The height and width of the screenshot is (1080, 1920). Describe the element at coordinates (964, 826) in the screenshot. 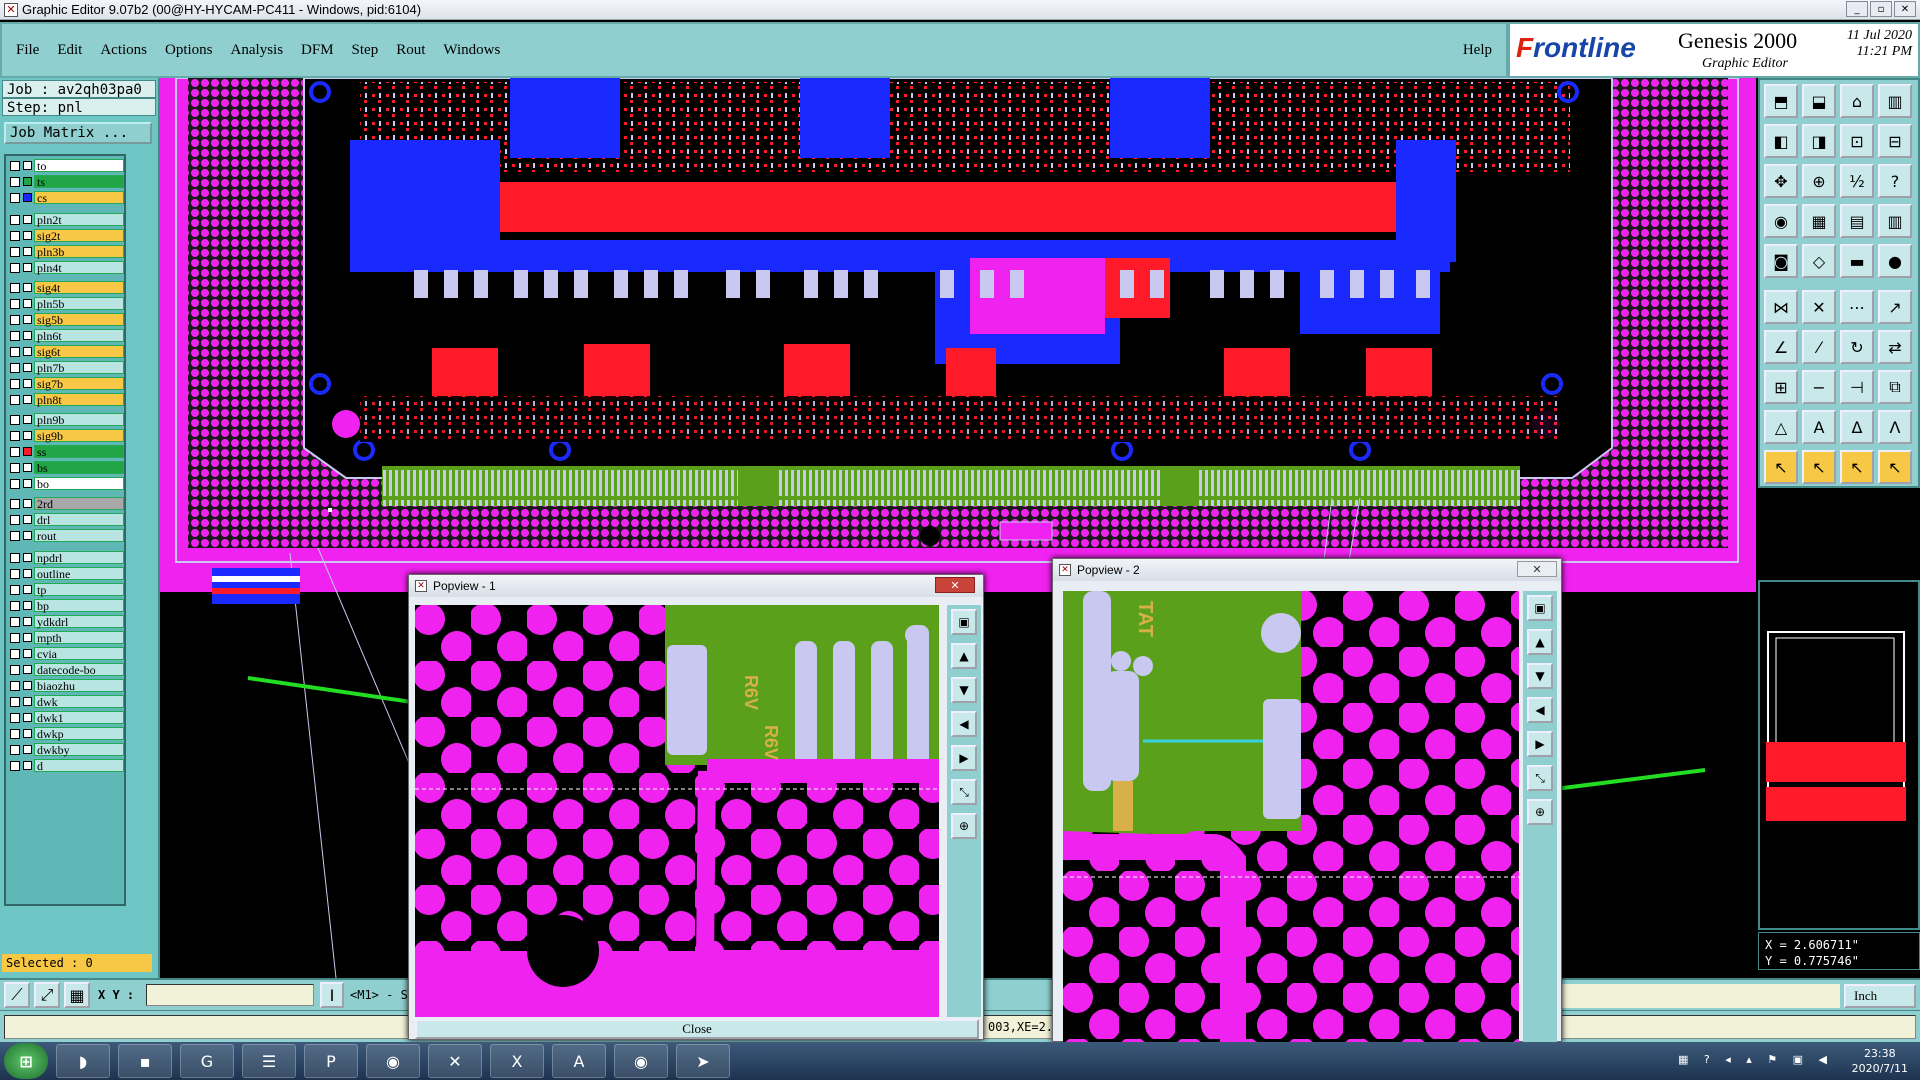

I see `pv1-zoom-in-icon: ⊕` at that location.